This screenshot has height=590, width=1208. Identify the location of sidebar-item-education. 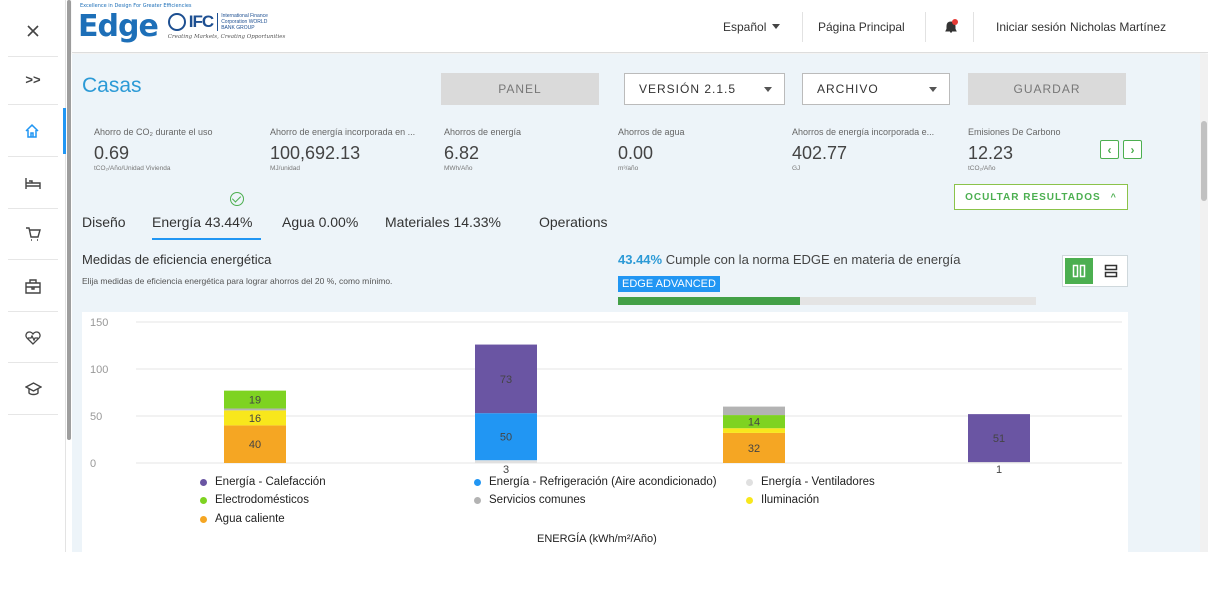
(33, 389).